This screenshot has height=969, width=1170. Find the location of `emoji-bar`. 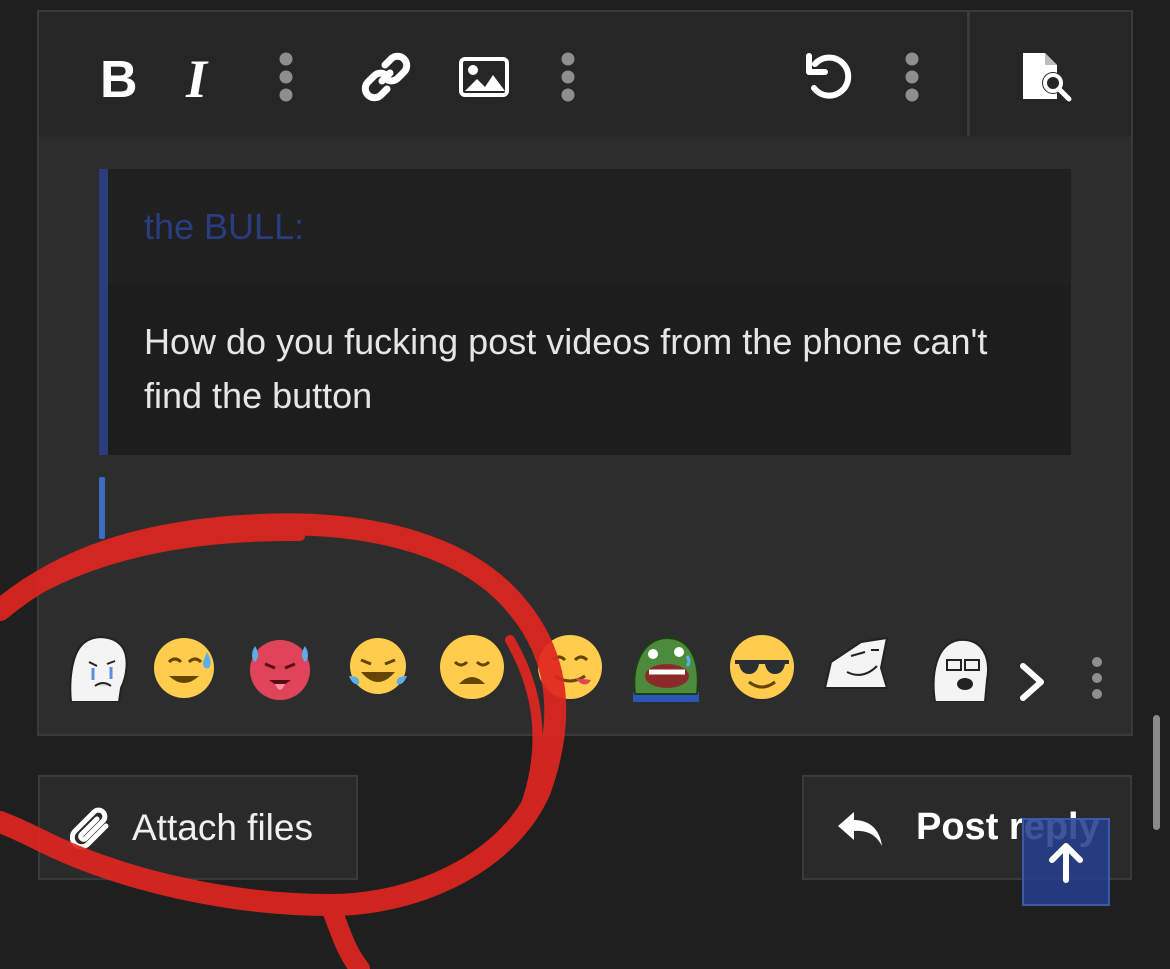

emoji-bar is located at coordinates (585, 677).